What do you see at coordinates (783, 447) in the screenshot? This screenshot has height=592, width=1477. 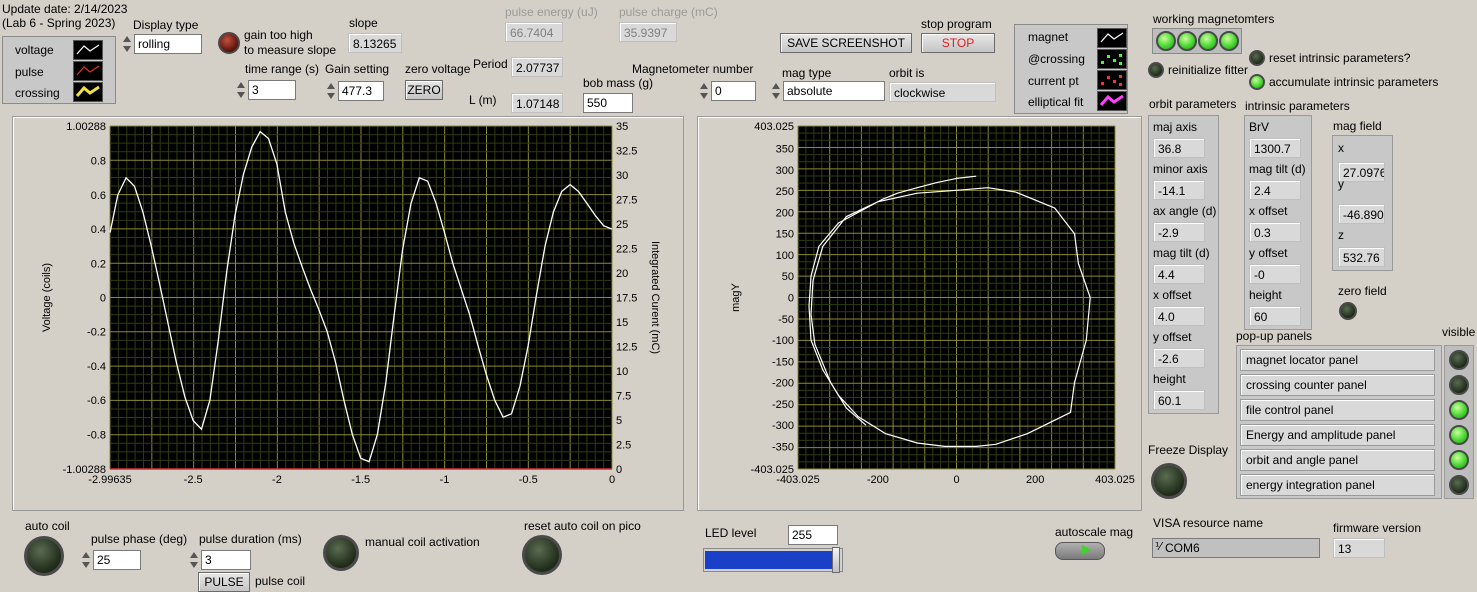 I see `y-tick-label: -350` at bounding box center [783, 447].